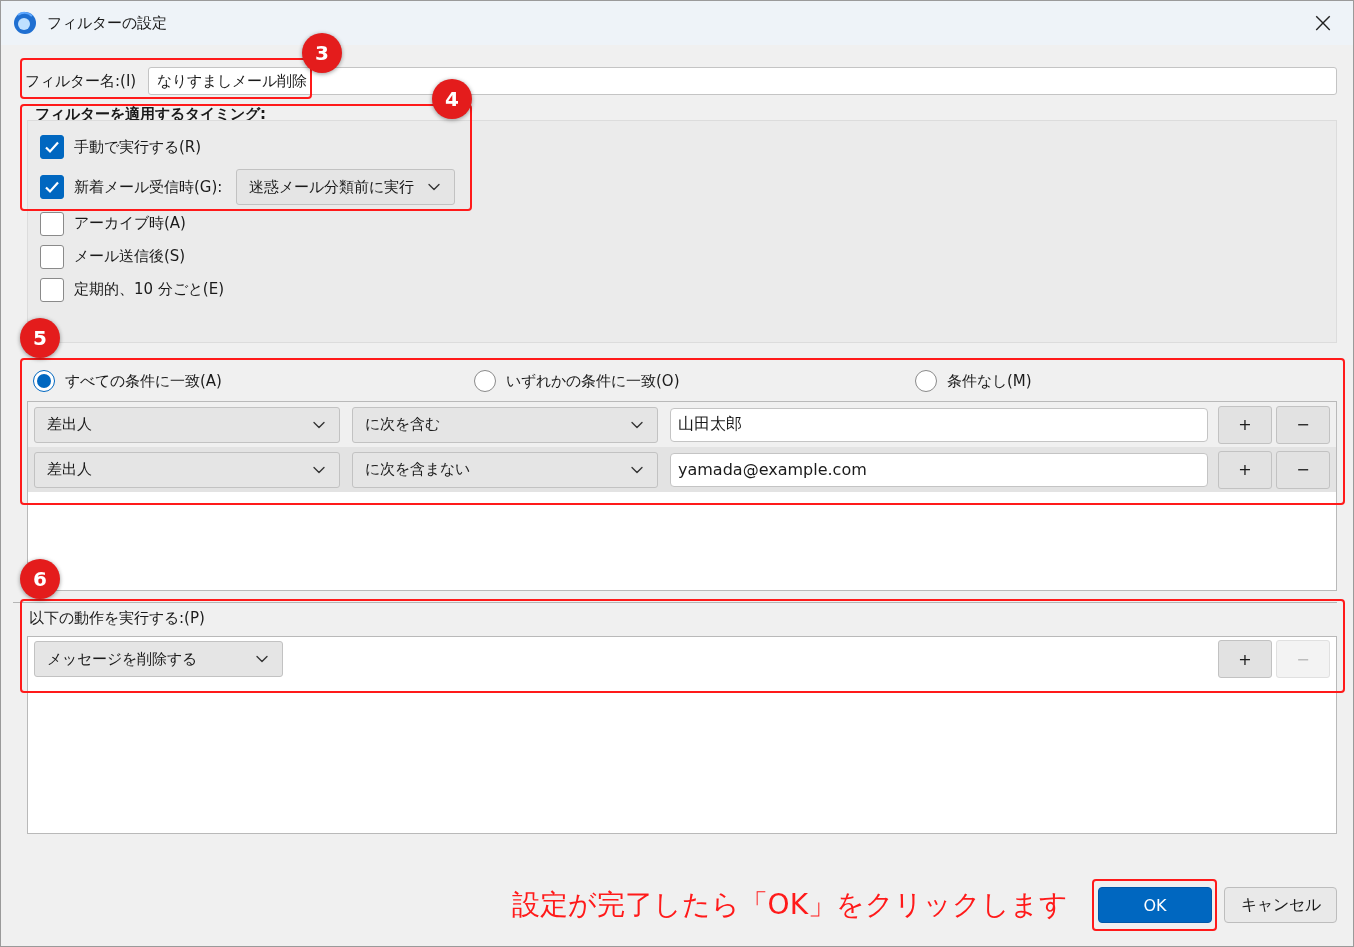 Image resolution: width=1354 pixels, height=947 pixels. I want to click on value-field: 山田太郎, so click(939, 424).